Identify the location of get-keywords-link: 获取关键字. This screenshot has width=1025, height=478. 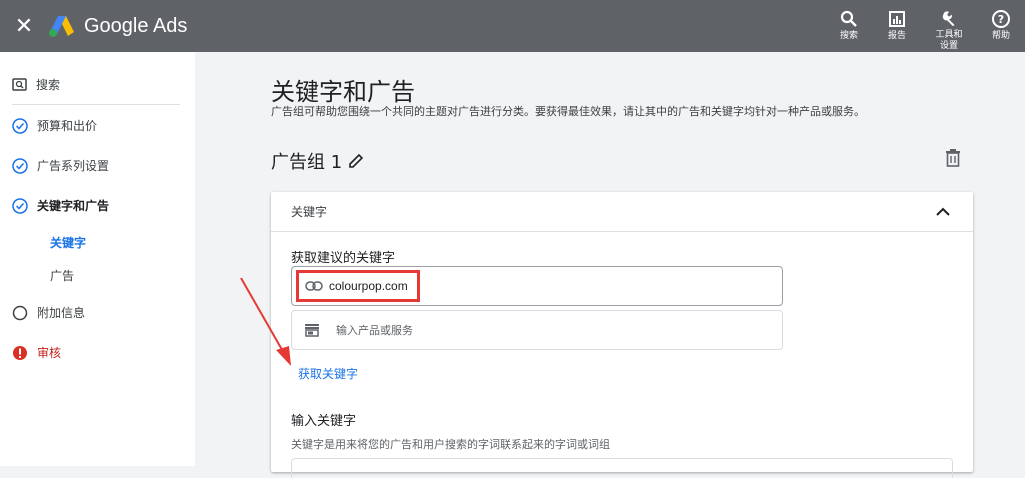
(328, 373).